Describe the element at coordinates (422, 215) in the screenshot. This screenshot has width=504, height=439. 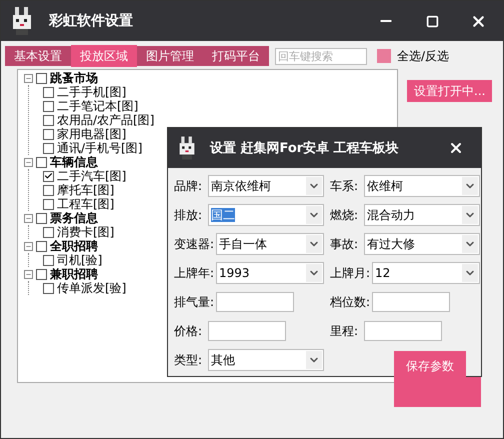
I see `dropdown: 混合动力` at that location.